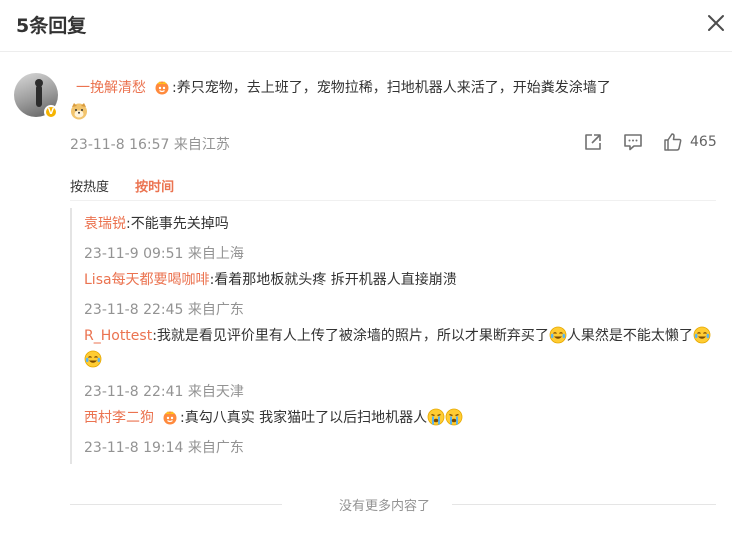 The height and width of the screenshot is (544, 732). What do you see at coordinates (134, 392) in the screenshot?
I see `reply-date: 23-11-8 22:41` at bounding box center [134, 392].